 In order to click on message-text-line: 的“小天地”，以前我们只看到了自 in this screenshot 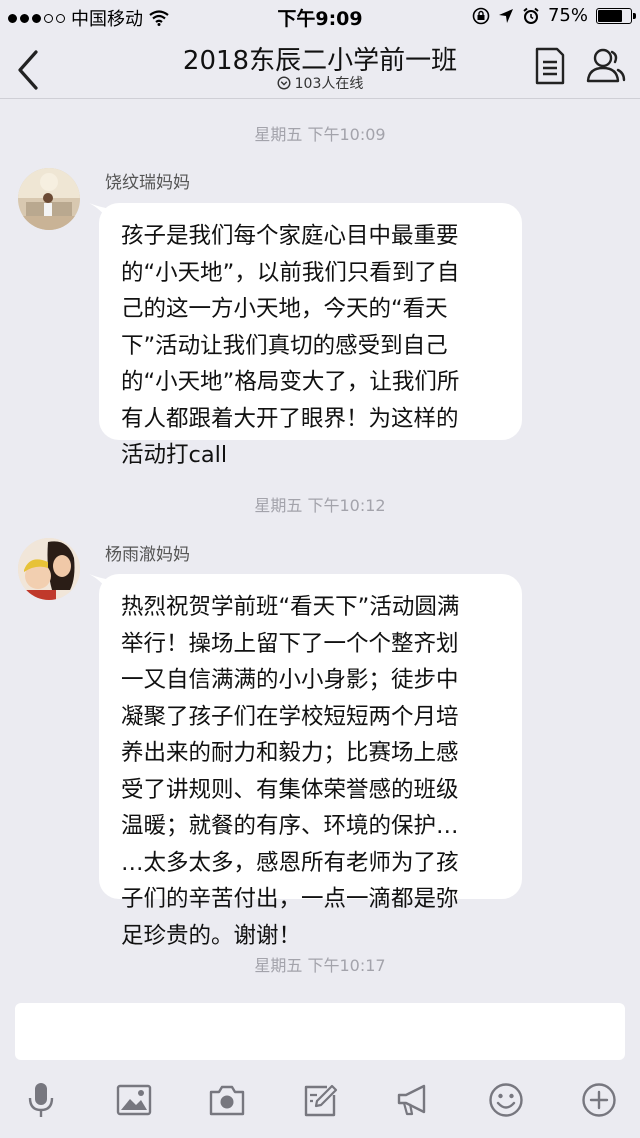, I will do `click(290, 272)`.